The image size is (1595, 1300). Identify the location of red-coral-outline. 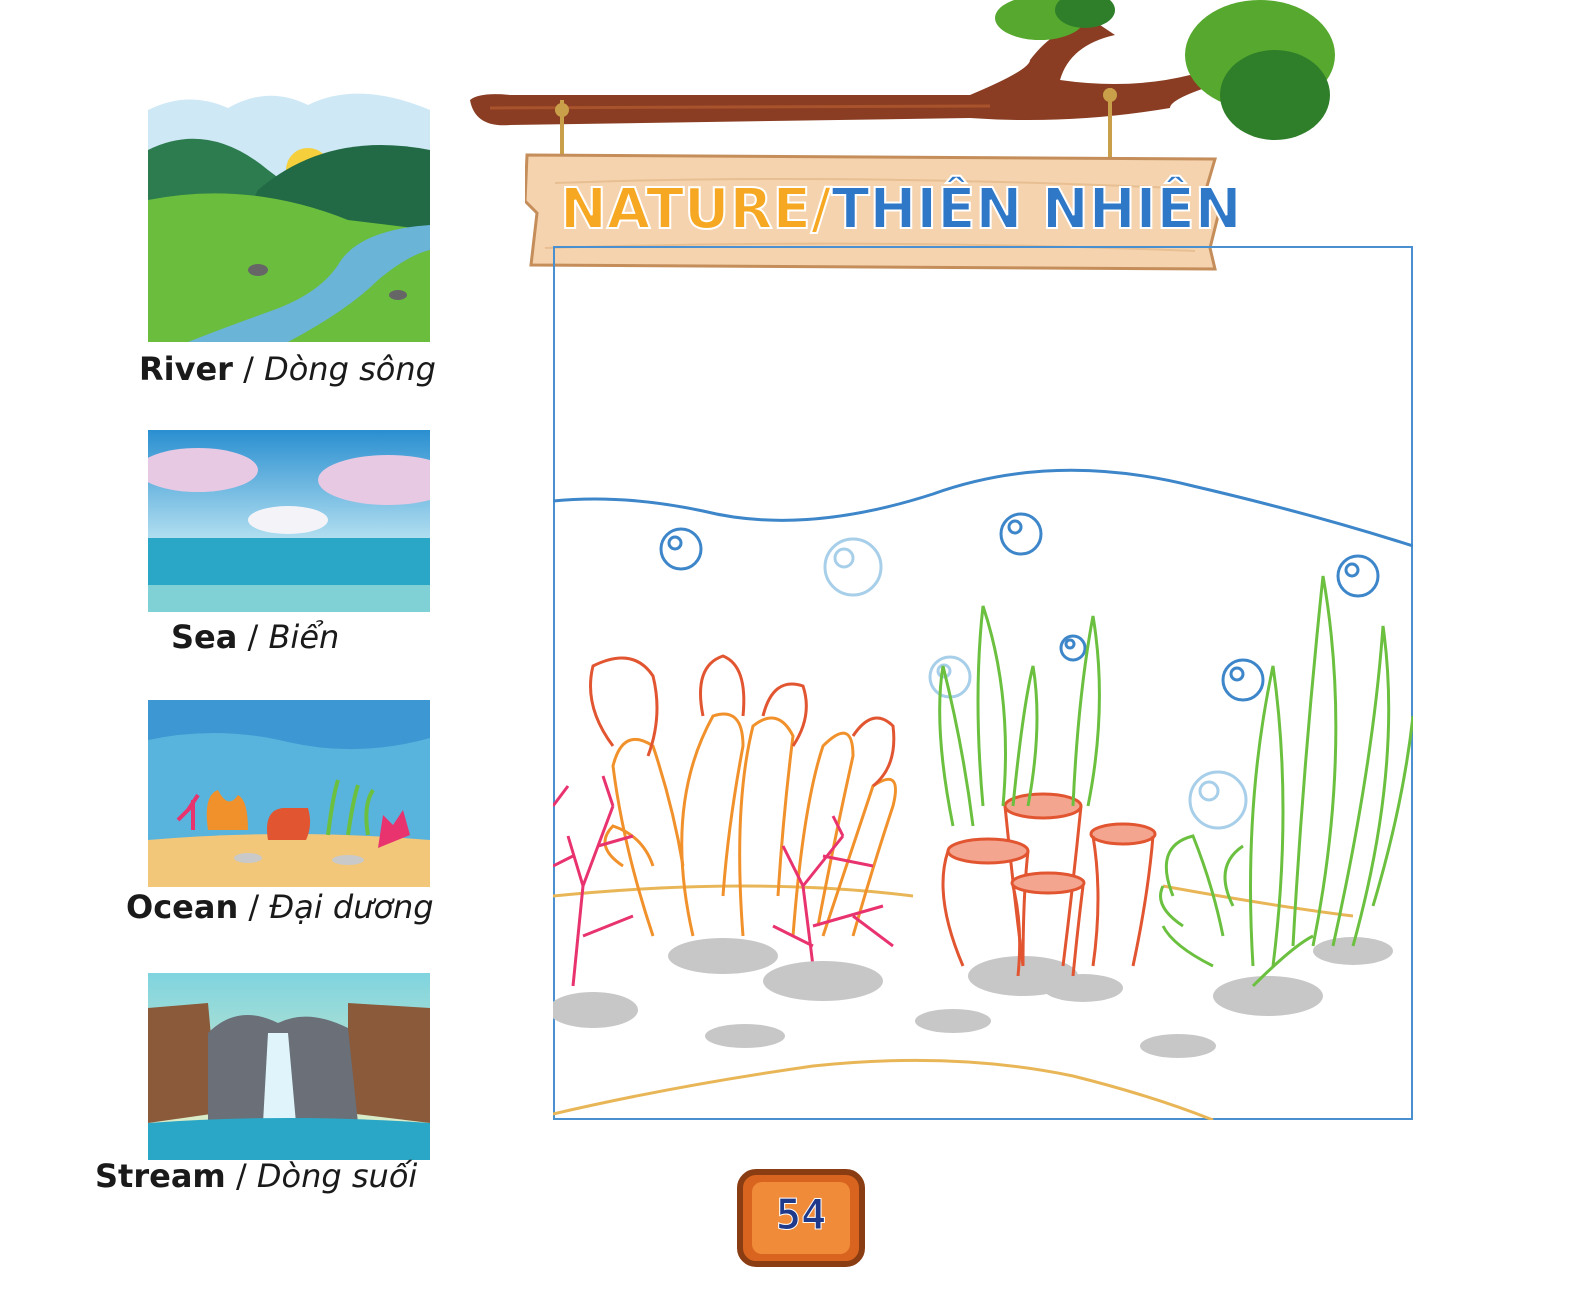
(742, 721).